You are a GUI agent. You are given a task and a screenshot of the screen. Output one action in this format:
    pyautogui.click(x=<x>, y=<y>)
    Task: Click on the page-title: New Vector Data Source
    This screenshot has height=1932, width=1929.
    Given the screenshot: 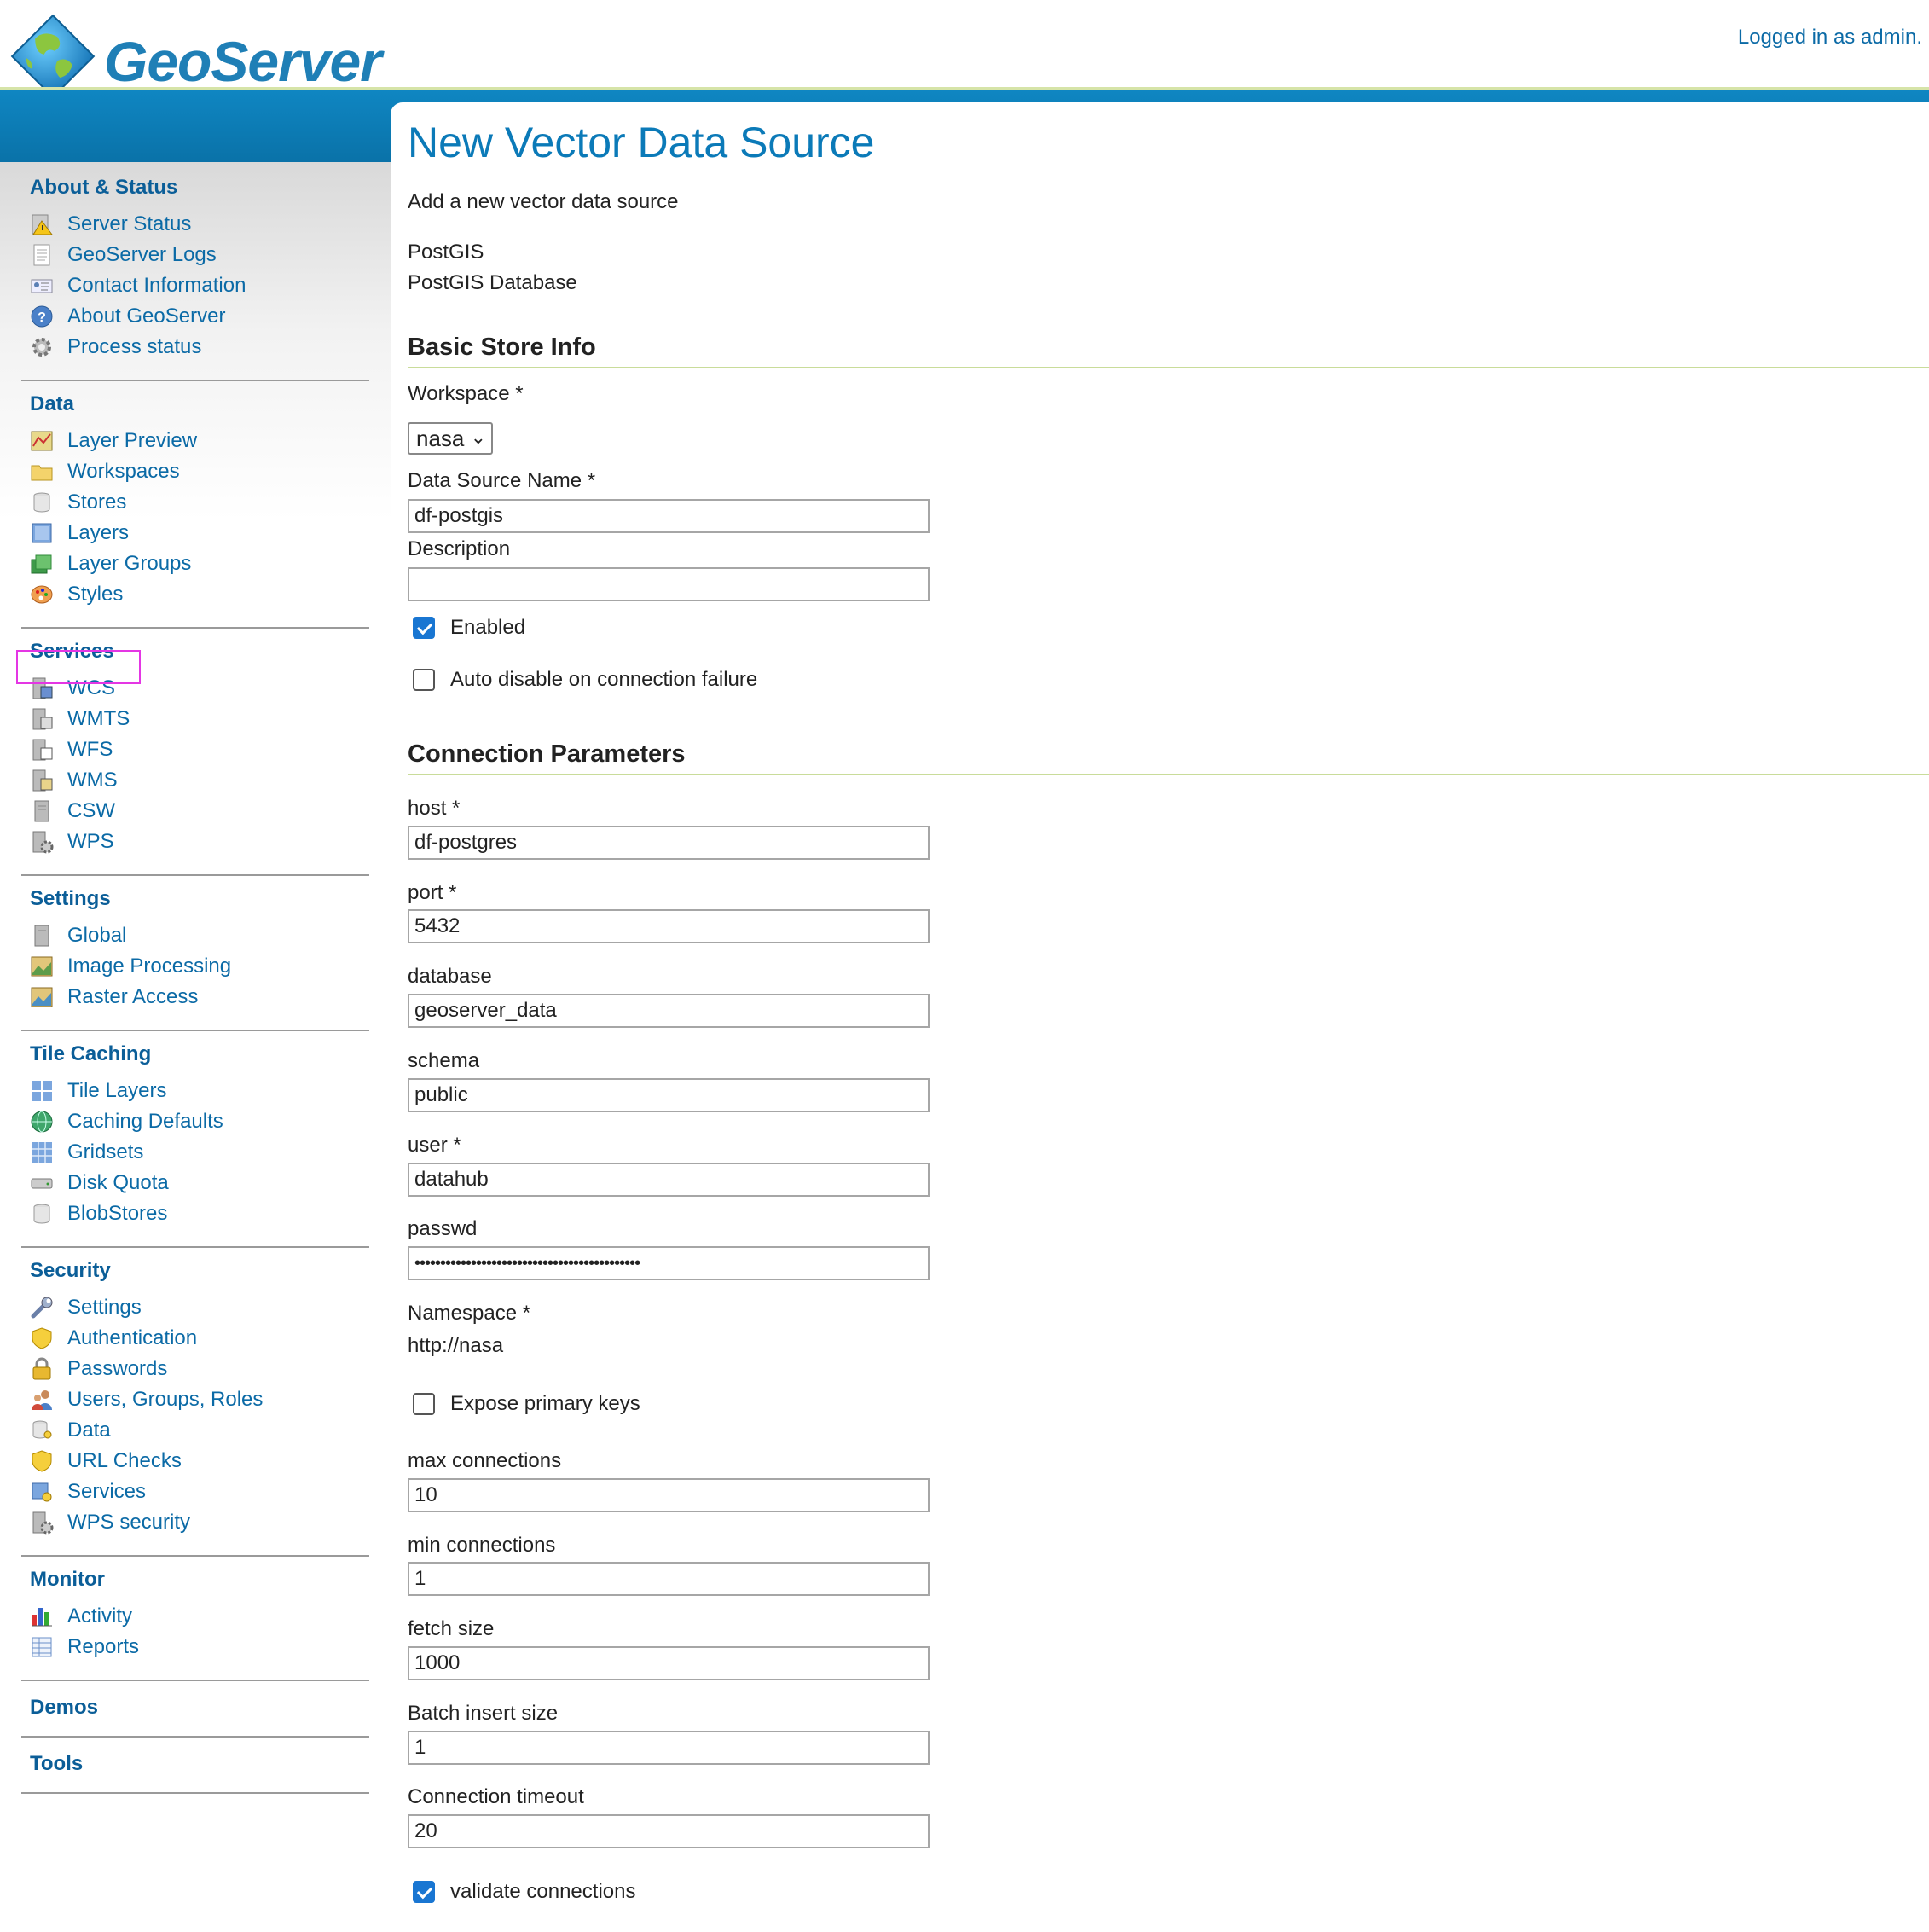 What is the action you would take?
    pyautogui.click(x=641, y=142)
    